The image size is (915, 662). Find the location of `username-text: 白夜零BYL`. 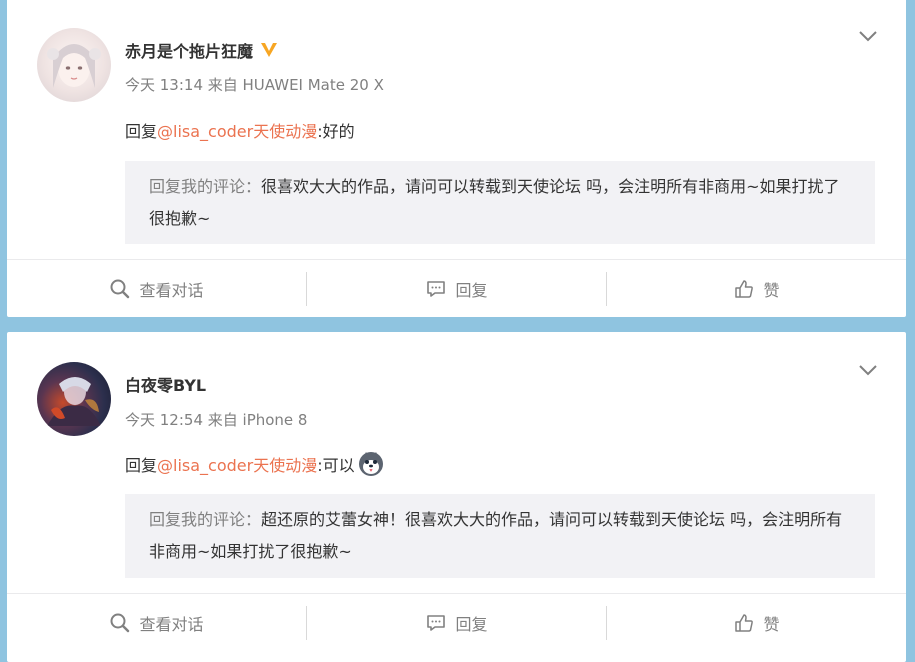

username-text: 白夜零BYL is located at coordinates (165, 384).